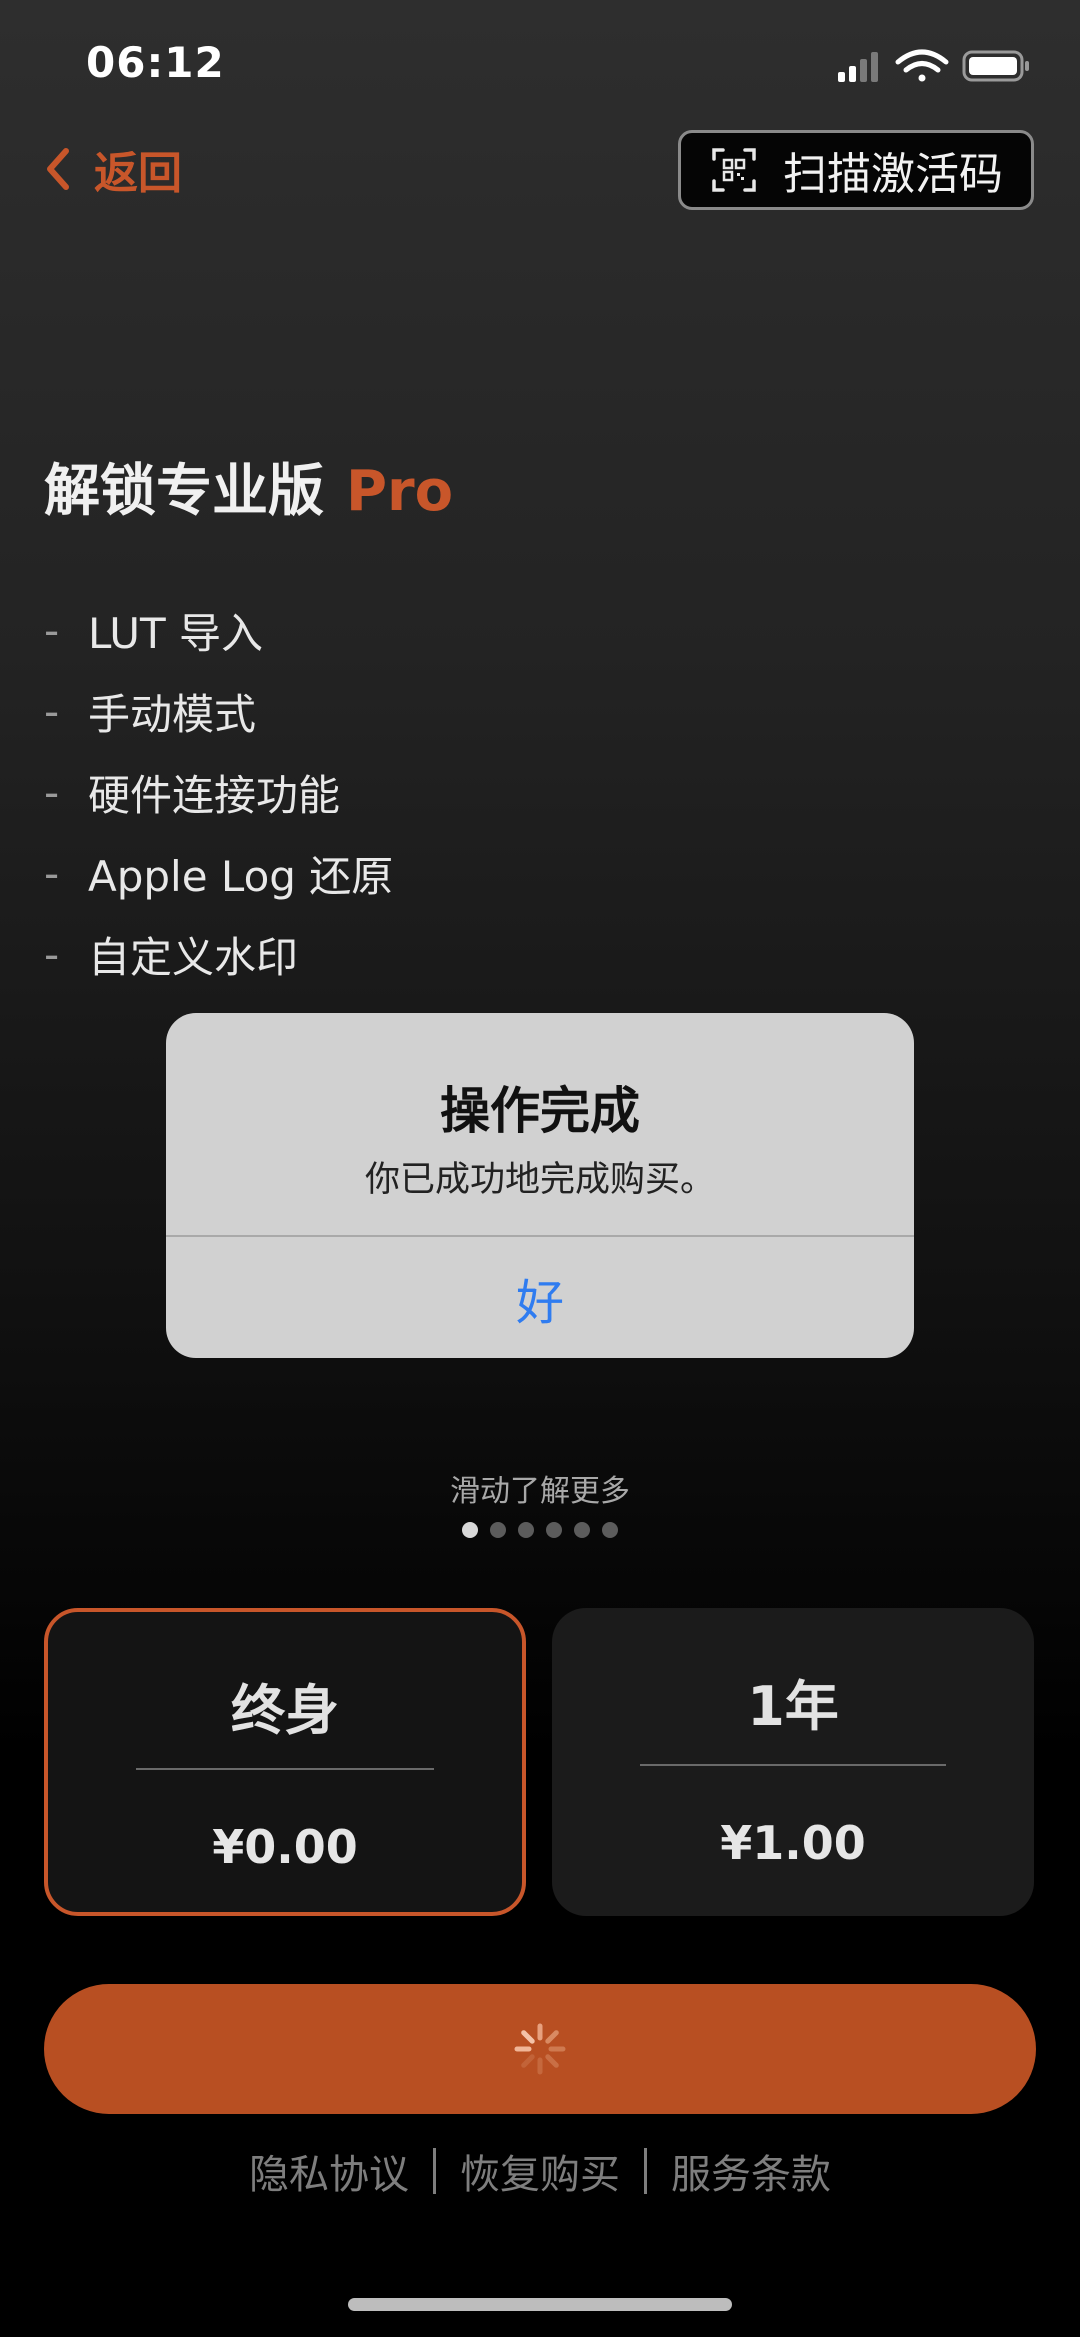  I want to click on feature-item: - 手动模式, so click(150, 713).